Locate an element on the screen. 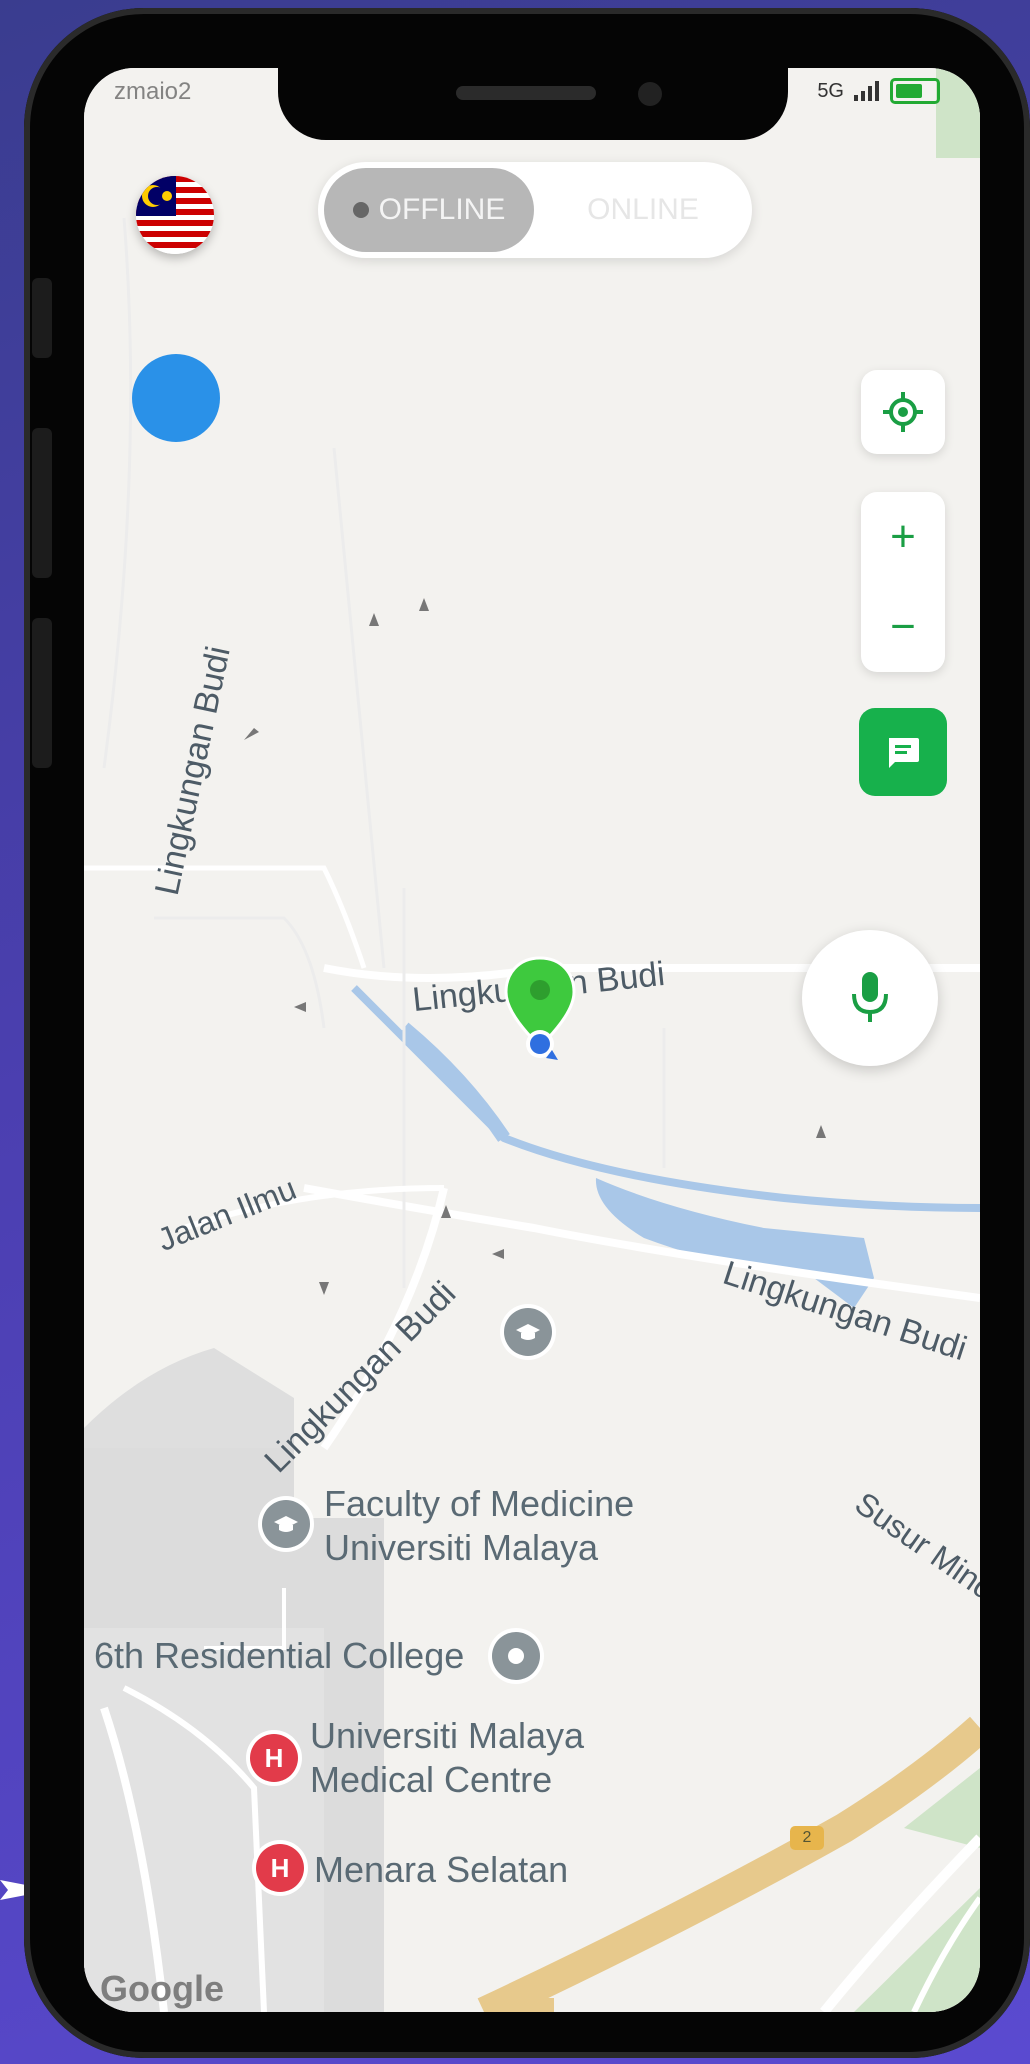 The width and height of the screenshot is (1030, 2064). front-camera is located at coordinates (650, 94).